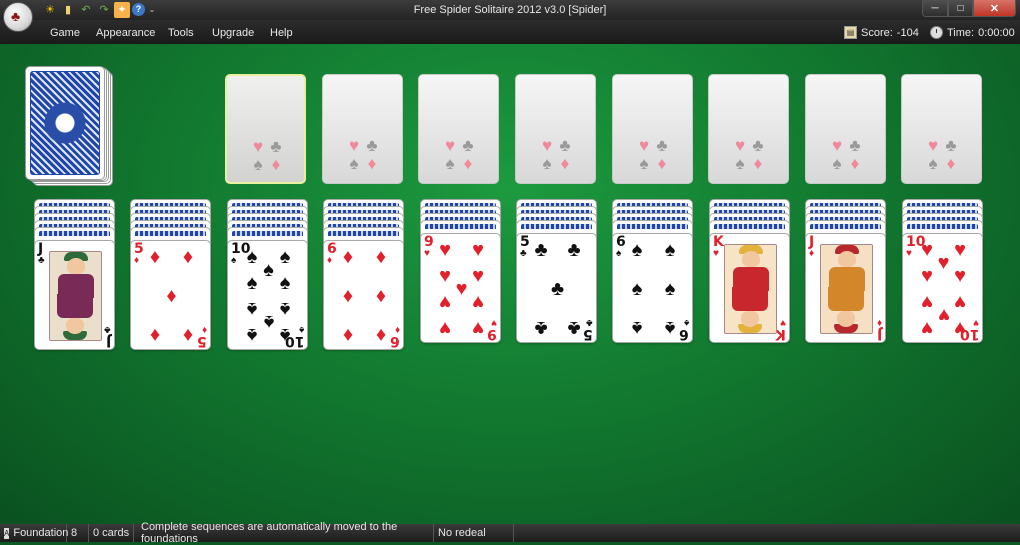 This screenshot has height=545, width=1020. What do you see at coordinates (935, 8) in the screenshot?
I see `minimize-button: ─` at bounding box center [935, 8].